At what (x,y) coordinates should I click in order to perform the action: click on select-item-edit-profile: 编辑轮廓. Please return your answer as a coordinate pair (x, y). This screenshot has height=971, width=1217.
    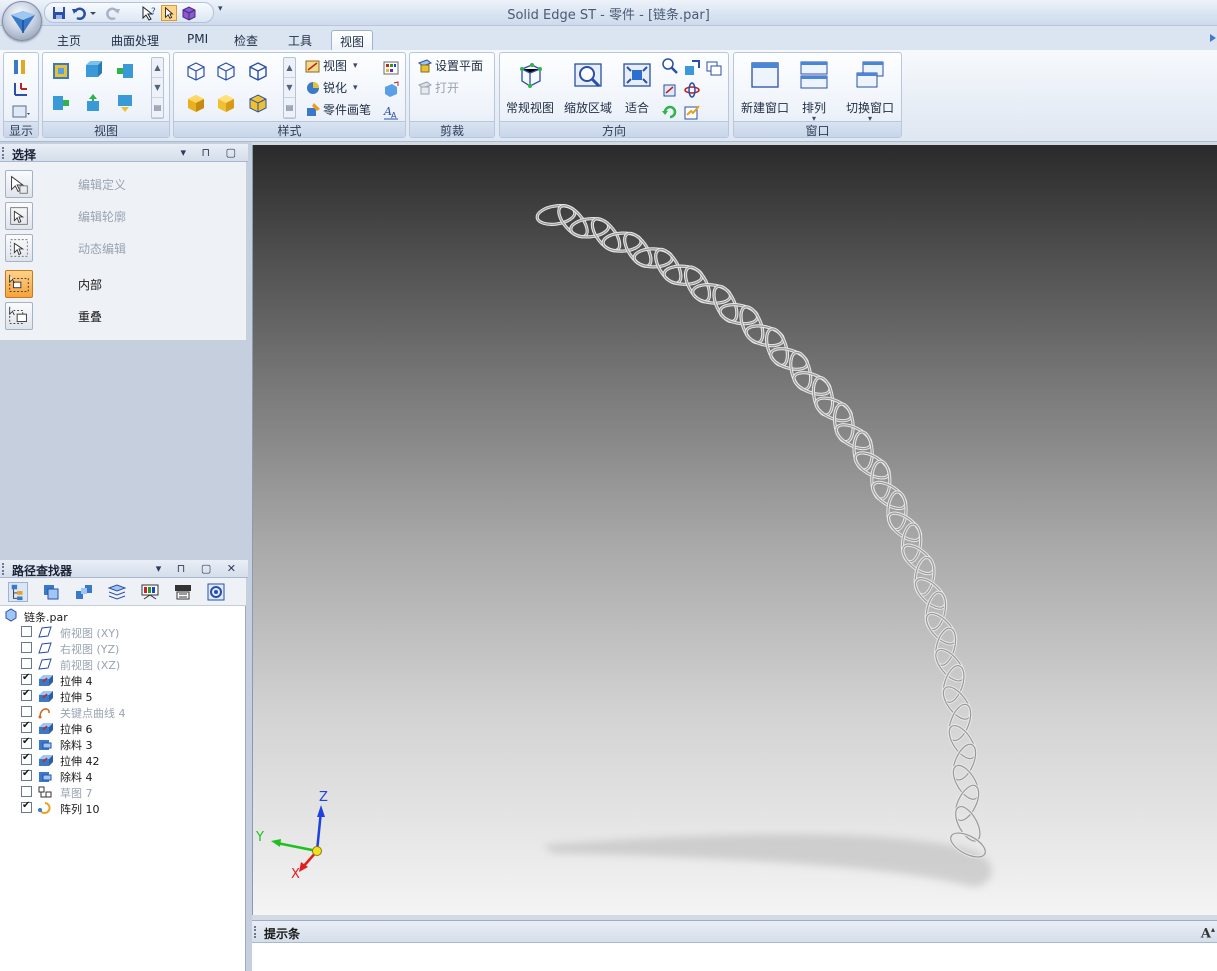
    Looking at the image, I should click on (123, 215).